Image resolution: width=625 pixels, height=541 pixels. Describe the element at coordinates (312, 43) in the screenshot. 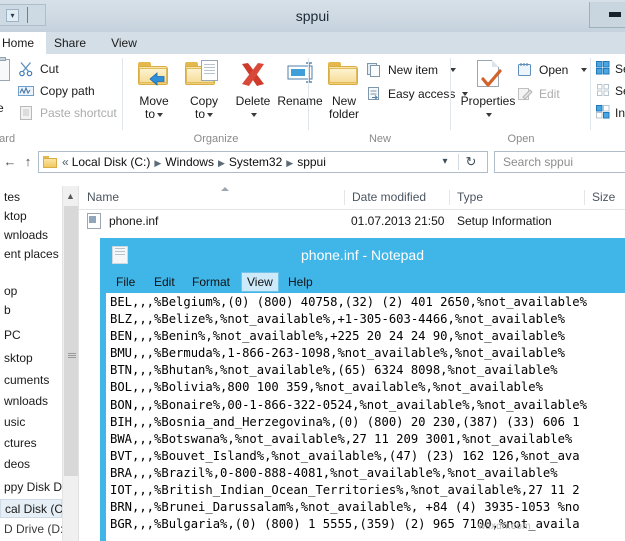

I see `ribbon-tabstrip: Home Share View` at that location.